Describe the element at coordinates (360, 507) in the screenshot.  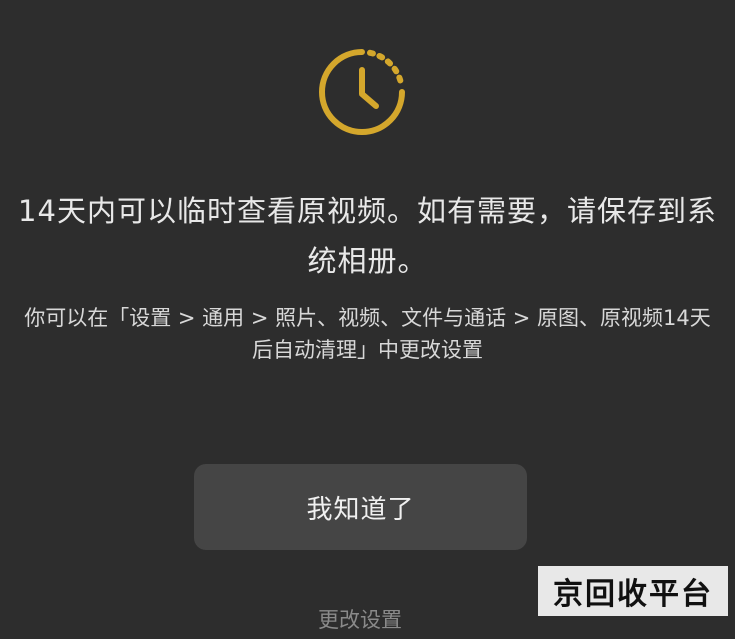
I see `ok-button: 我知道了` at that location.